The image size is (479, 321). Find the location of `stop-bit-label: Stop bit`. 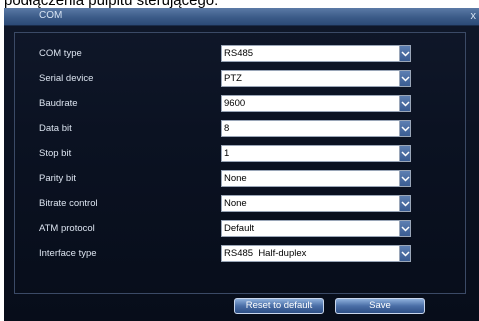

stop-bit-label: Stop bit is located at coordinates (55, 153).